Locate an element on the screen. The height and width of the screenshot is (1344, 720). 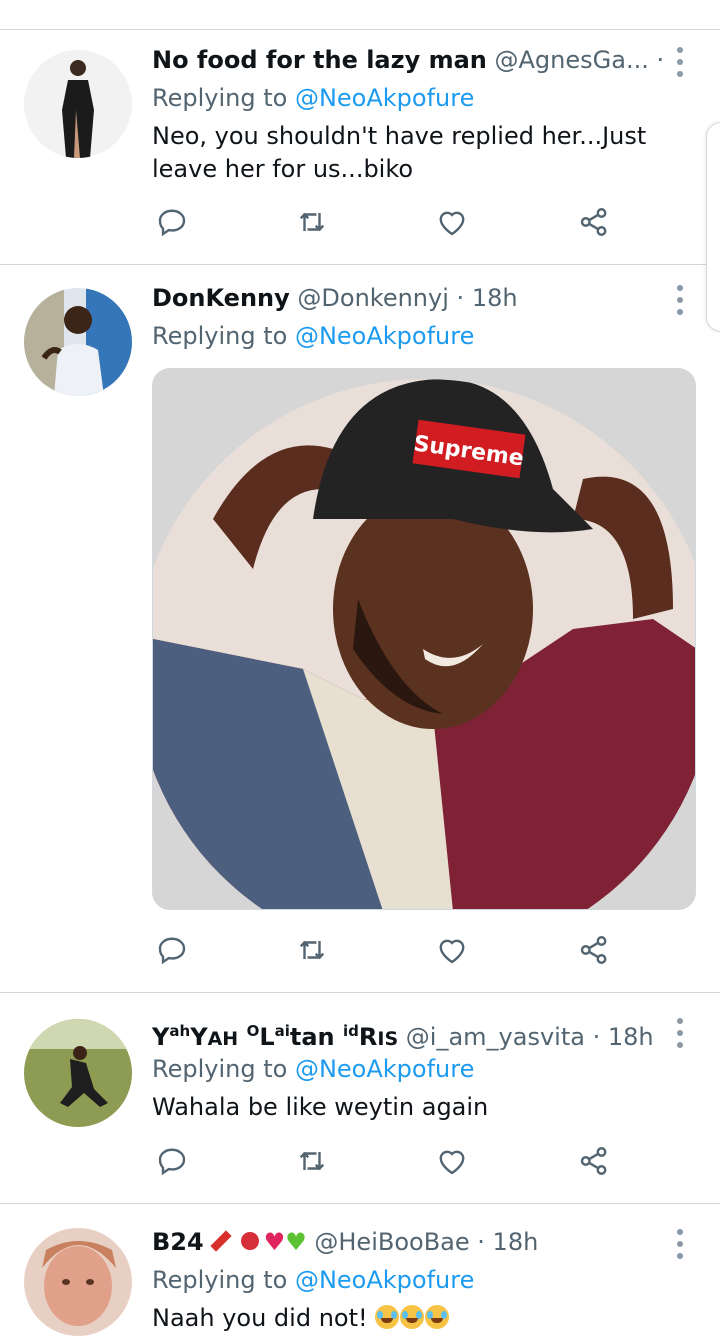
display-name: YahYAH OLaitan idRIS is located at coordinates (275, 1036).